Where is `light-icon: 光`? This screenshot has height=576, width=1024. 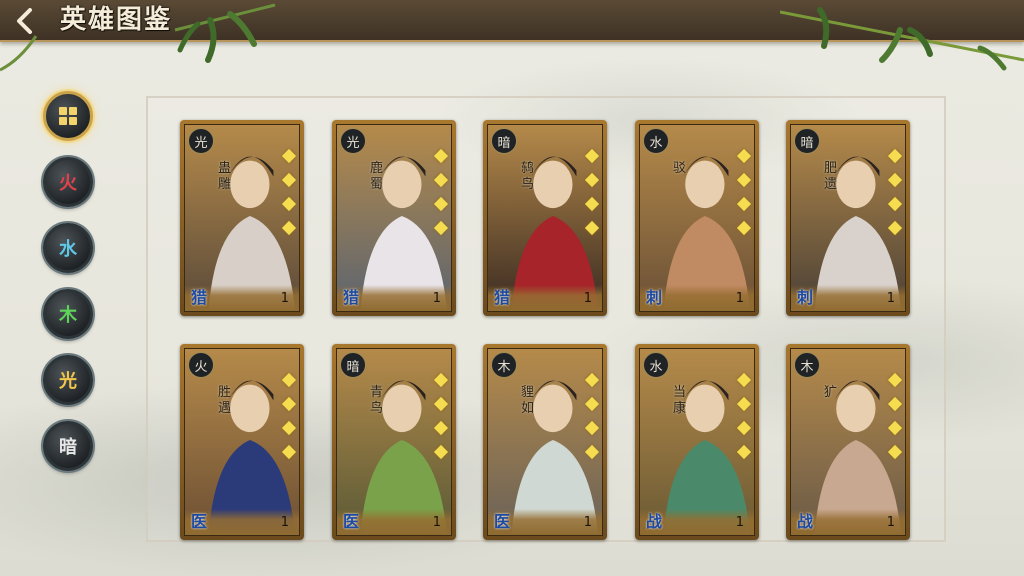 light-icon: 光 is located at coordinates (68, 380).